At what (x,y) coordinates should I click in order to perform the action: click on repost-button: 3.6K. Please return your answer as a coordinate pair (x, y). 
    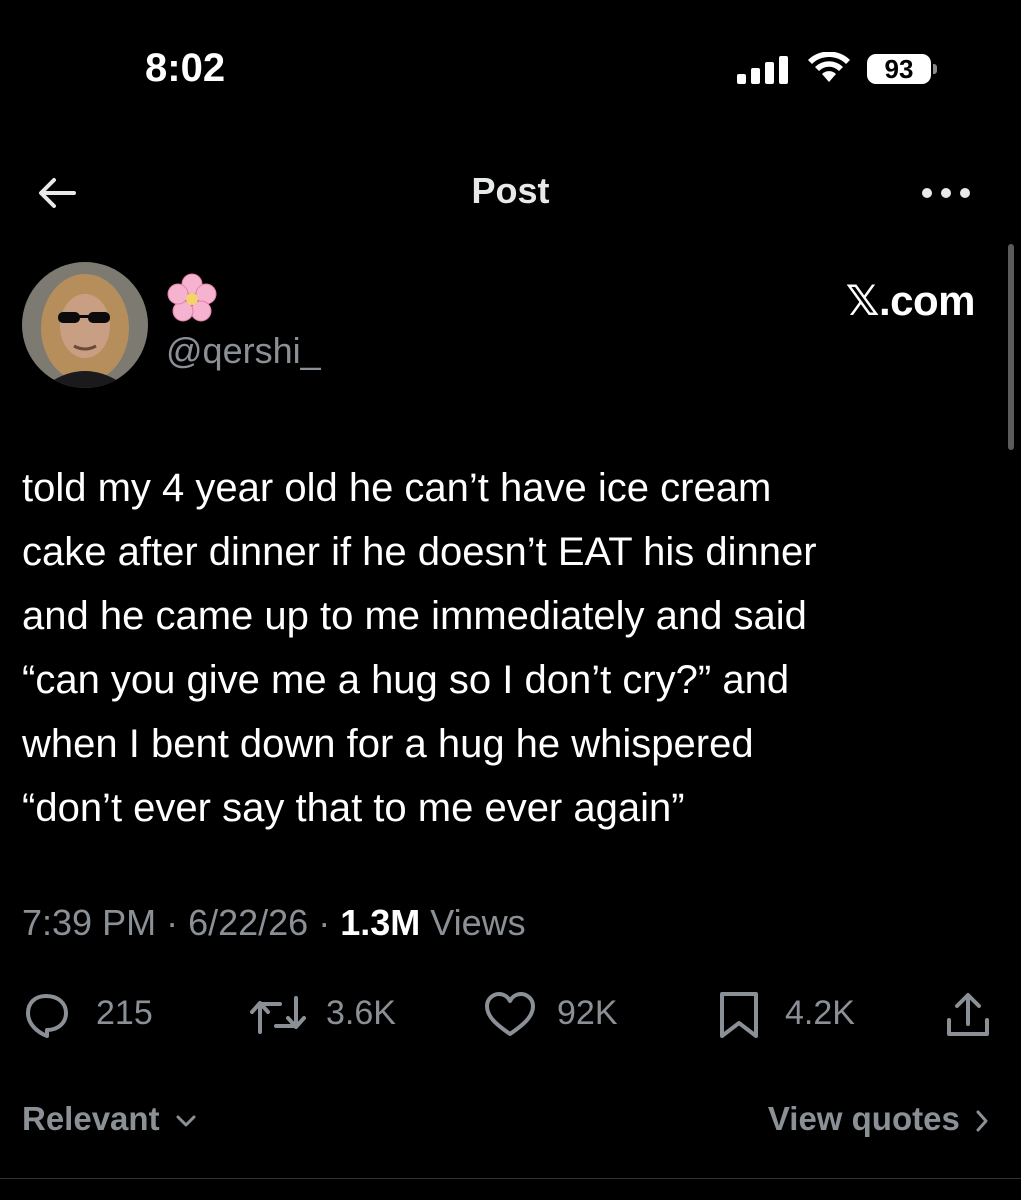
    Looking at the image, I should click on (335, 1014).